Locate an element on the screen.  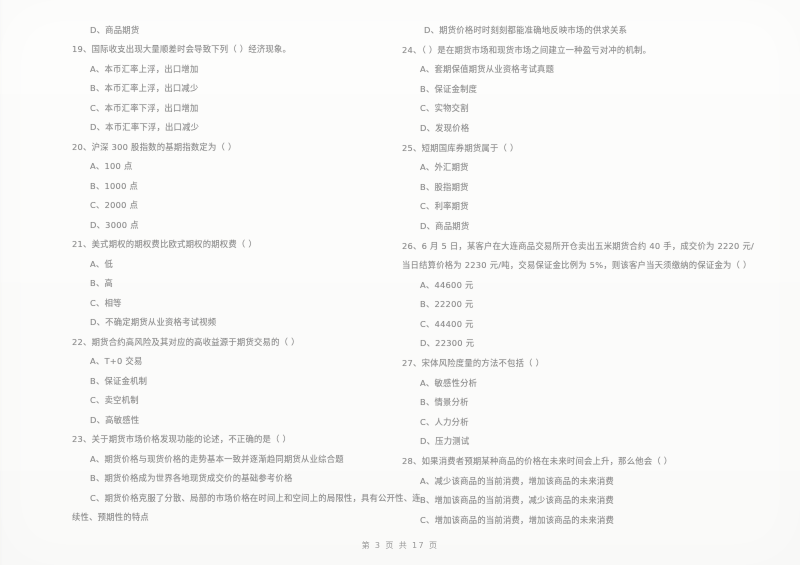
question-22-stem: 22、期货合约高风险及其对应的高收益源于期货交易的（ ） is located at coordinates (186, 341).